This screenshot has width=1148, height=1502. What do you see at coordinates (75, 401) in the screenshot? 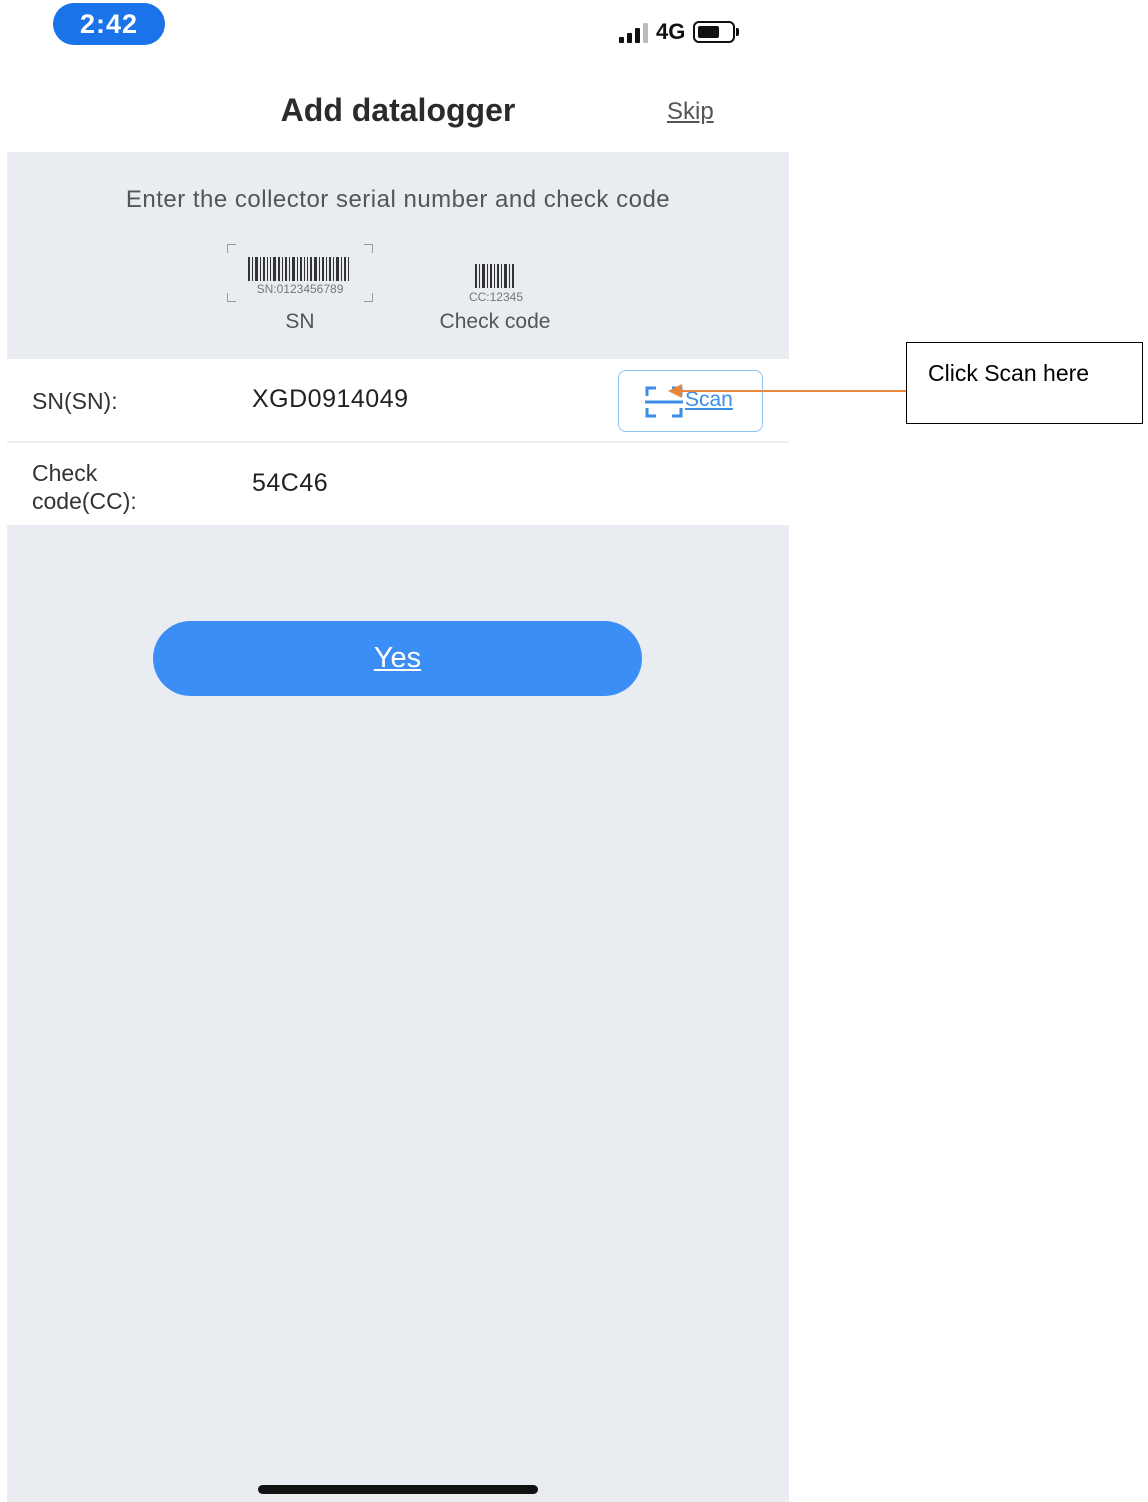
I see `sn-label: SN(SN):` at bounding box center [75, 401].